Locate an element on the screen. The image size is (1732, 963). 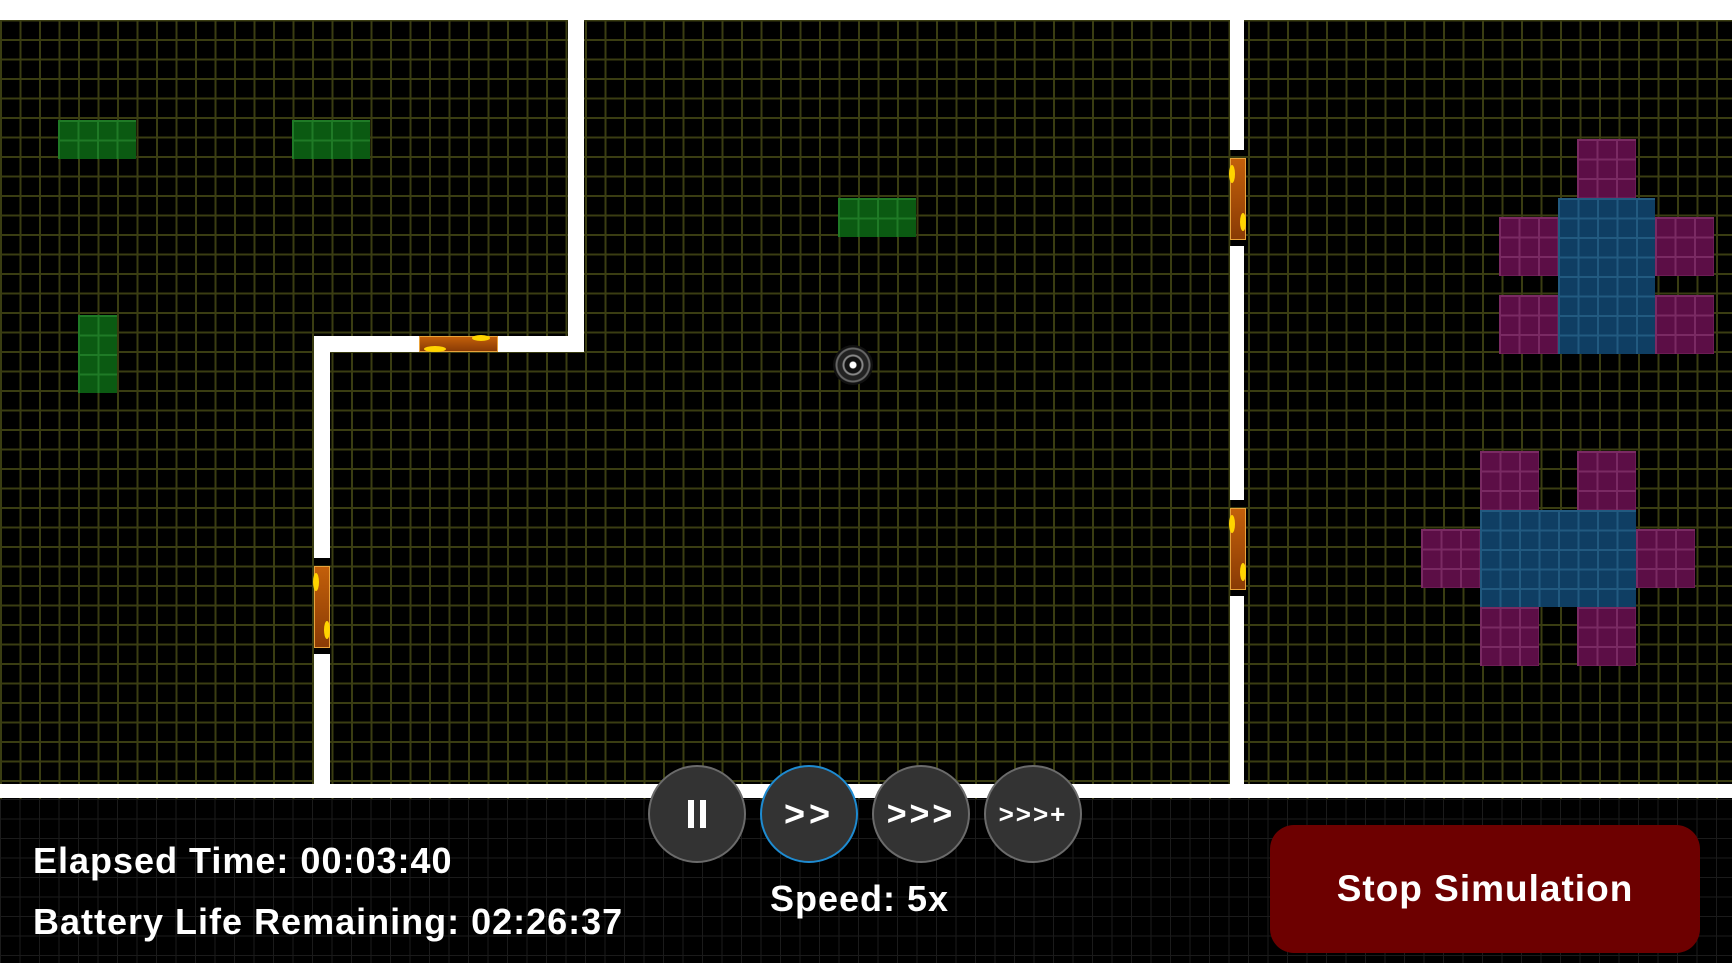
speed-3-label: >>> is located at coordinates (921, 813).